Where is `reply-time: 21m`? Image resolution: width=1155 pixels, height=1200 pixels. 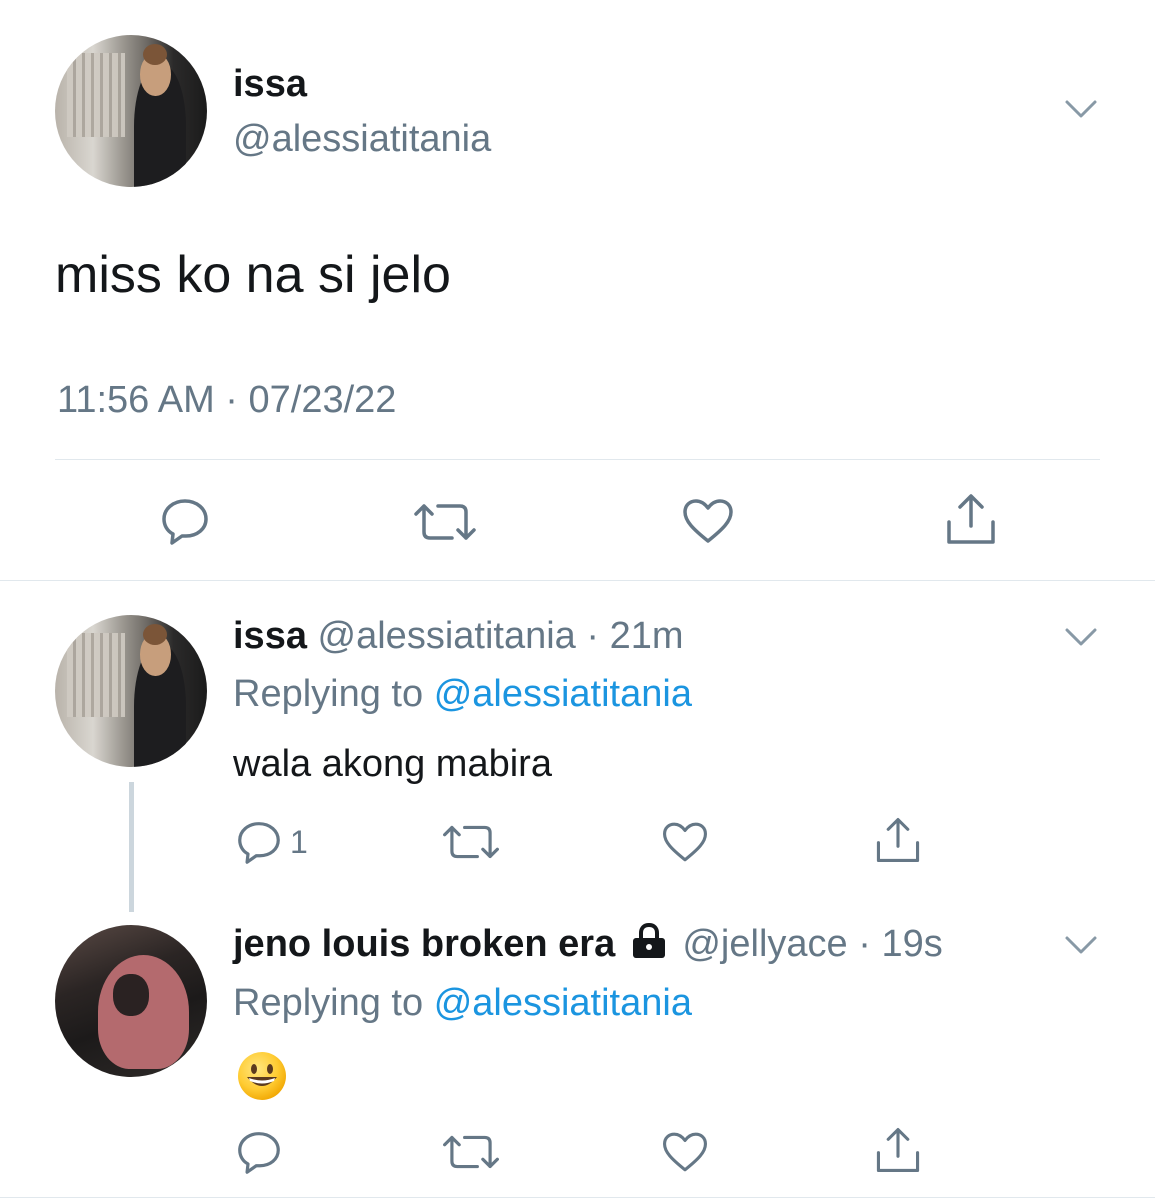 reply-time: 21m is located at coordinates (647, 636).